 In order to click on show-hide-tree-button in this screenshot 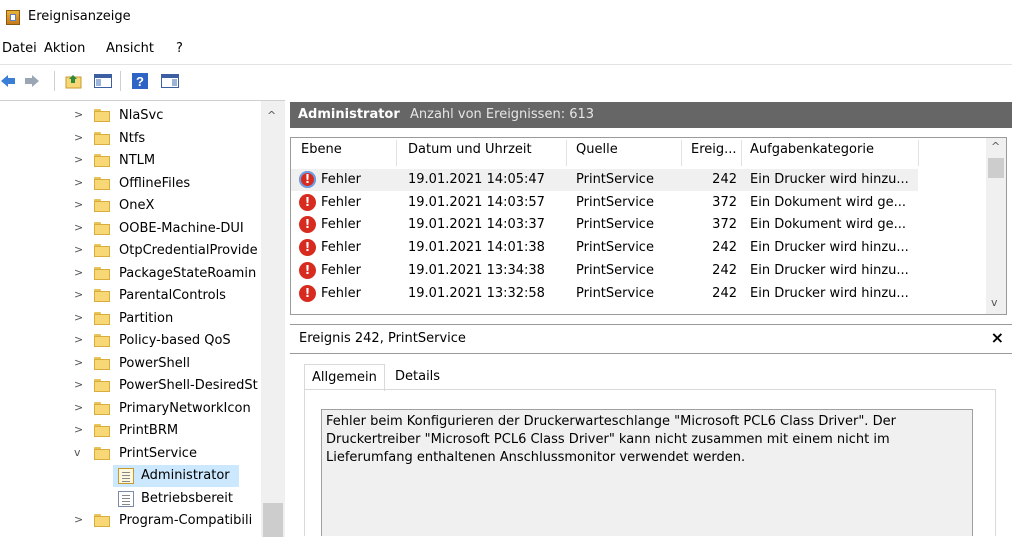, I will do `click(103, 81)`.